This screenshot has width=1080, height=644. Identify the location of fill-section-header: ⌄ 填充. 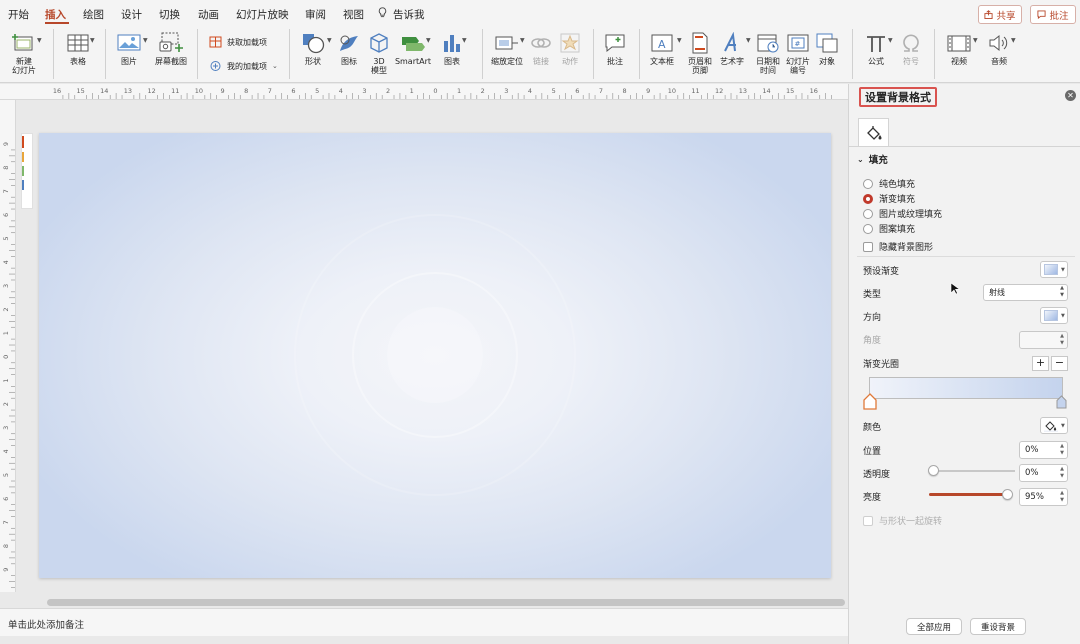
(872, 159).